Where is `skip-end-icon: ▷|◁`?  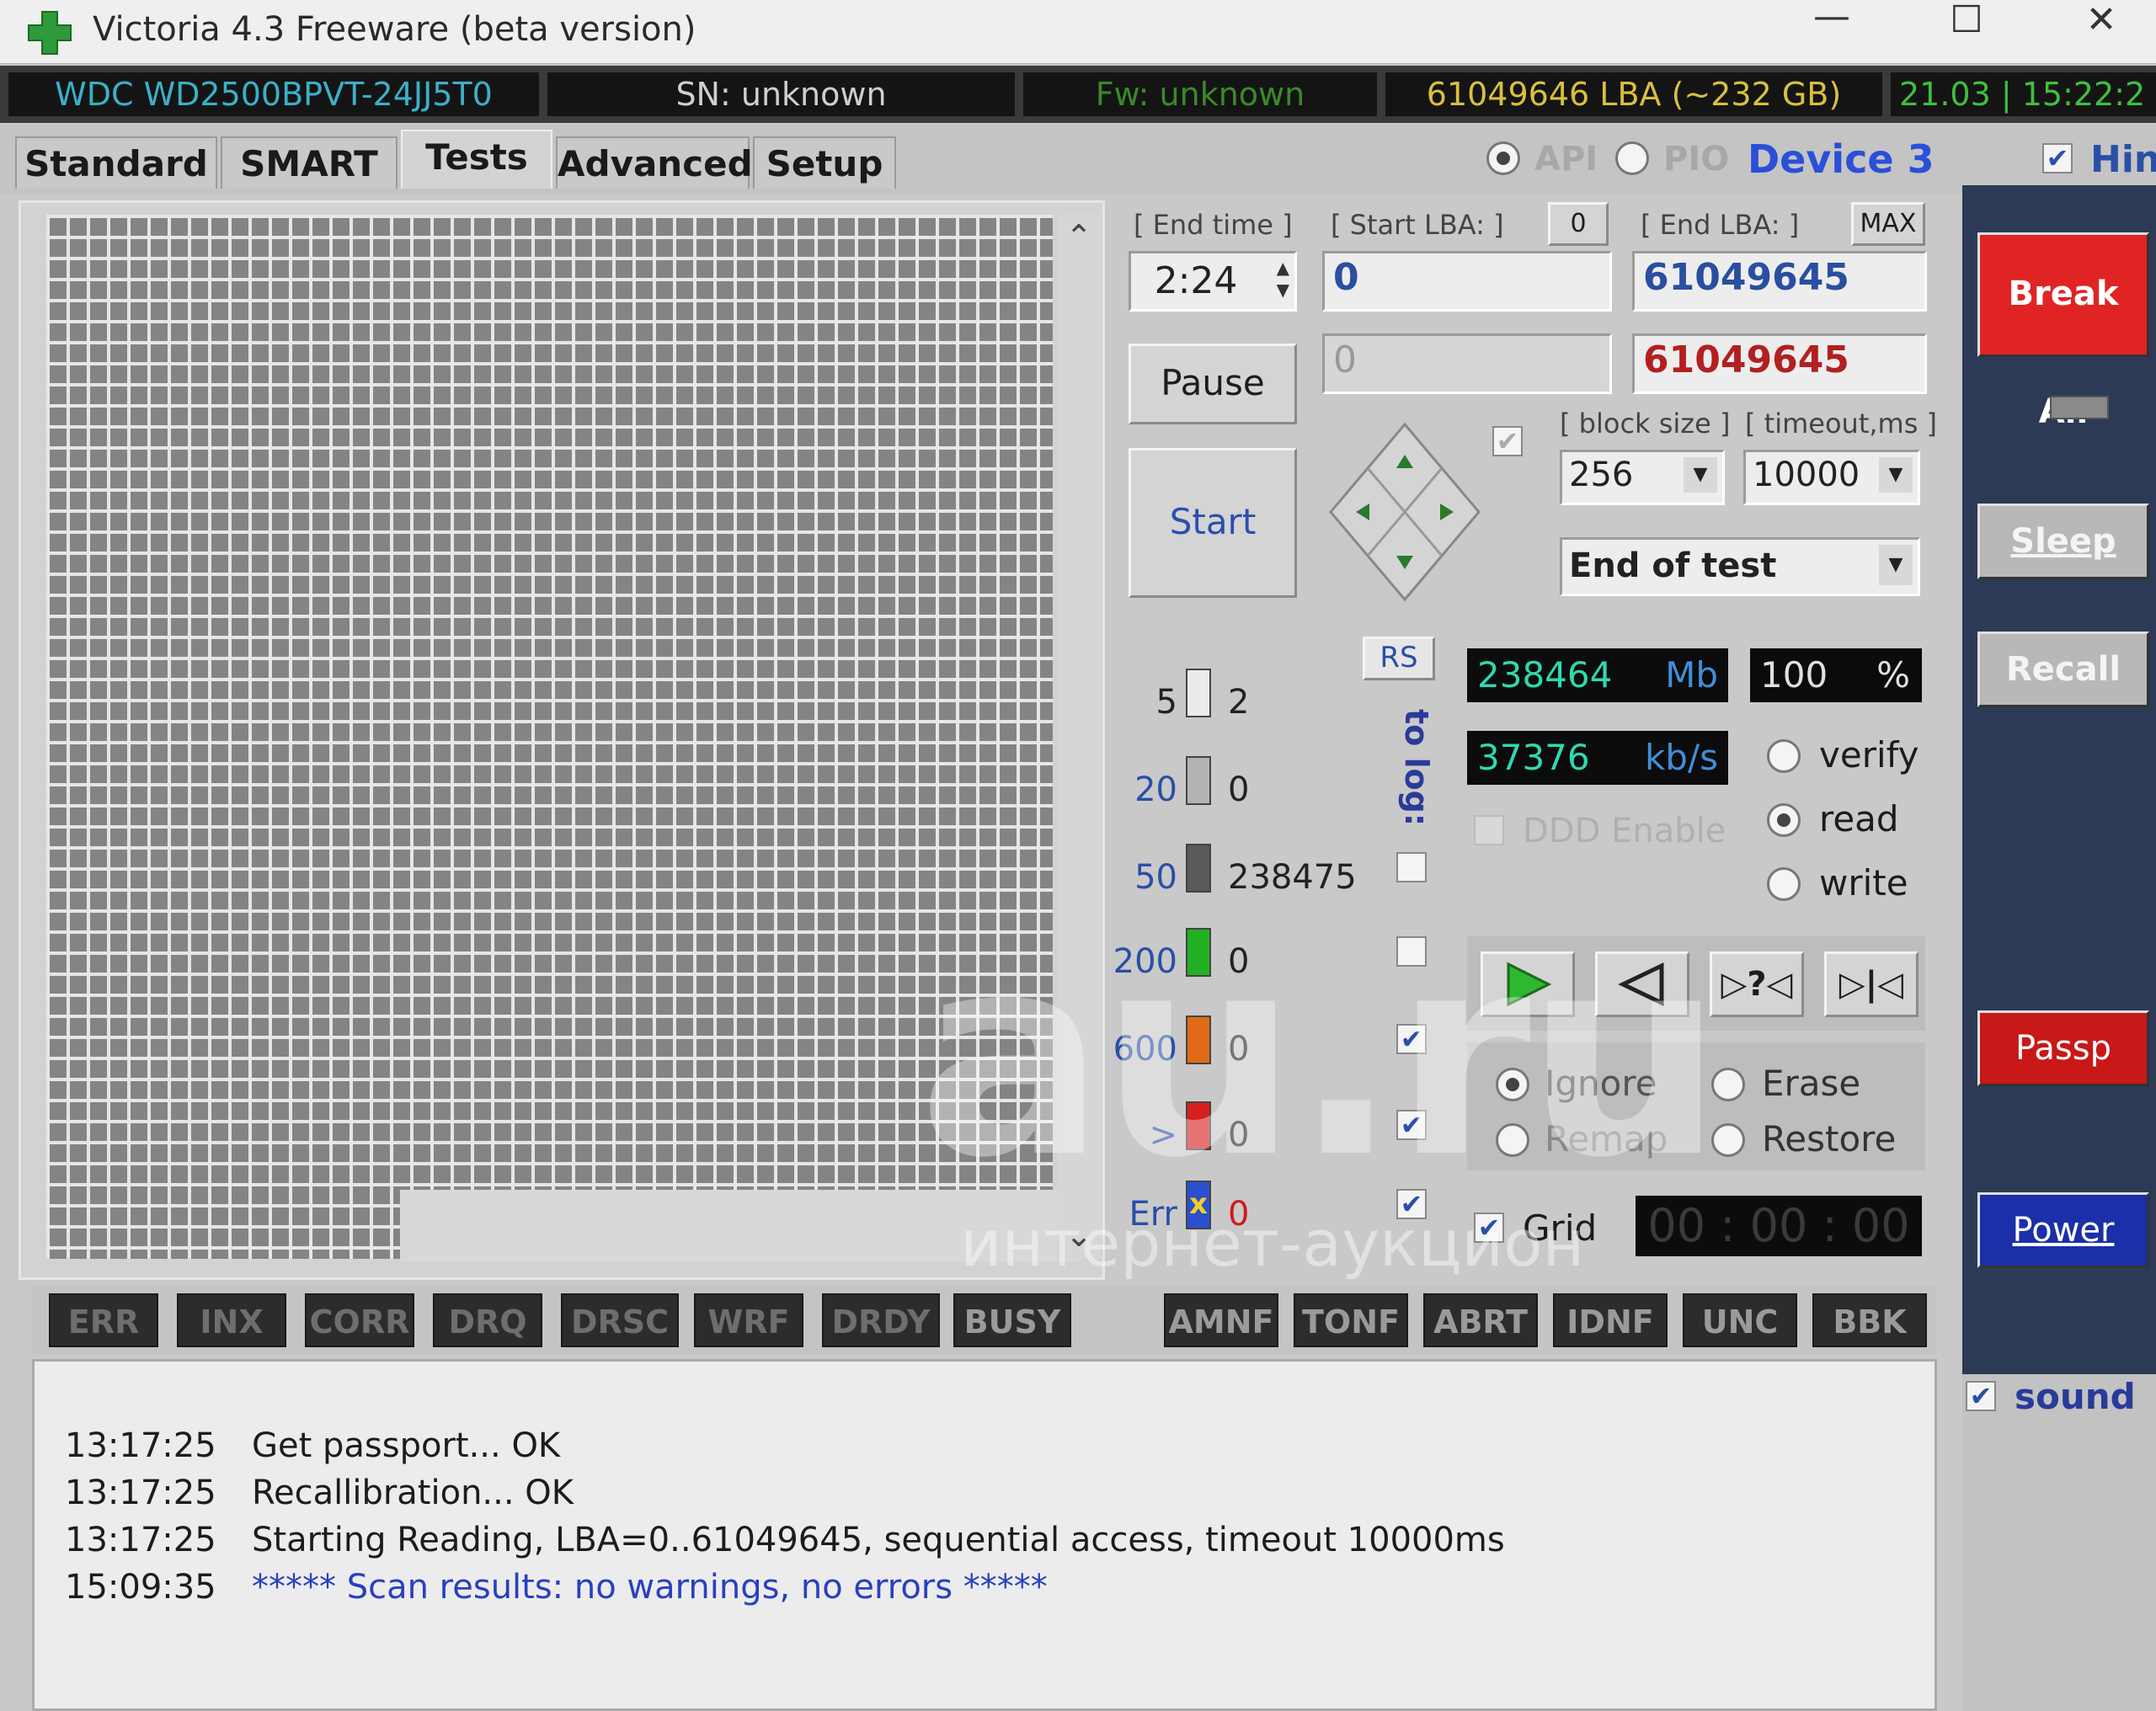
skip-end-icon: ▷|◁ is located at coordinates (1871, 984).